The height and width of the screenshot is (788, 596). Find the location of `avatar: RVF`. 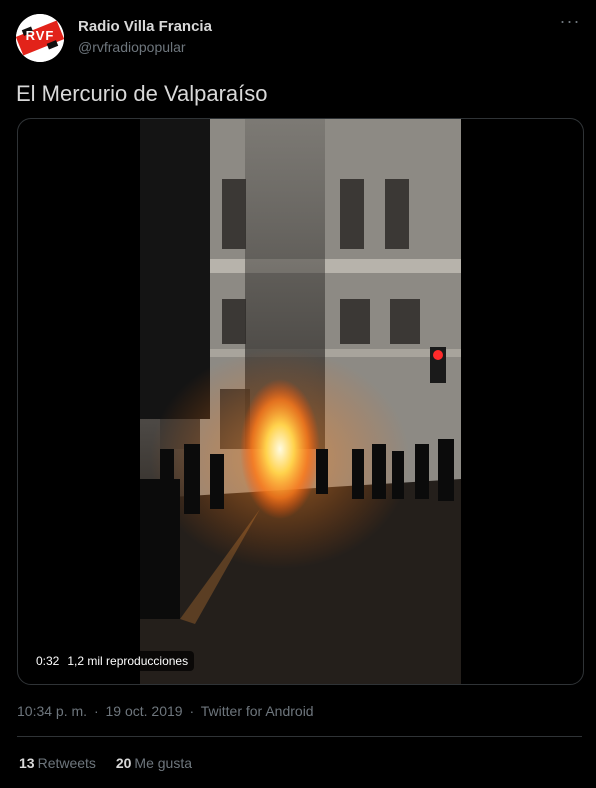

avatar: RVF is located at coordinates (40, 38).